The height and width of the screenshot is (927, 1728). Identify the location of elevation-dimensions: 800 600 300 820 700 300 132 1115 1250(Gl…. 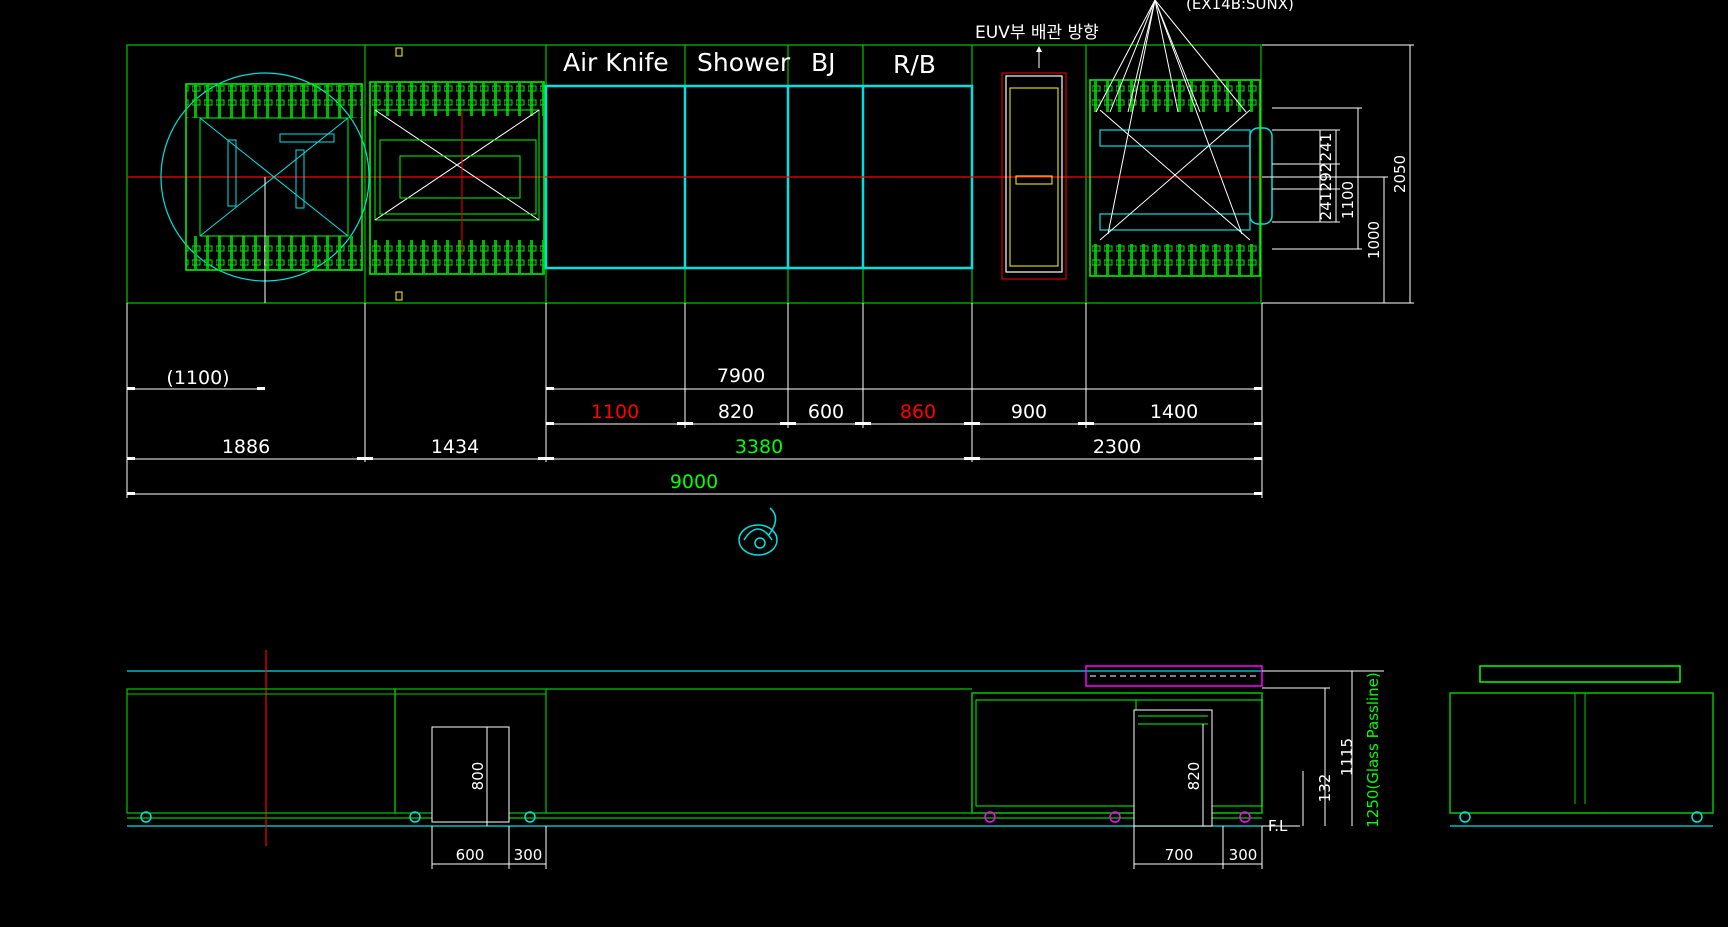
(907, 769).